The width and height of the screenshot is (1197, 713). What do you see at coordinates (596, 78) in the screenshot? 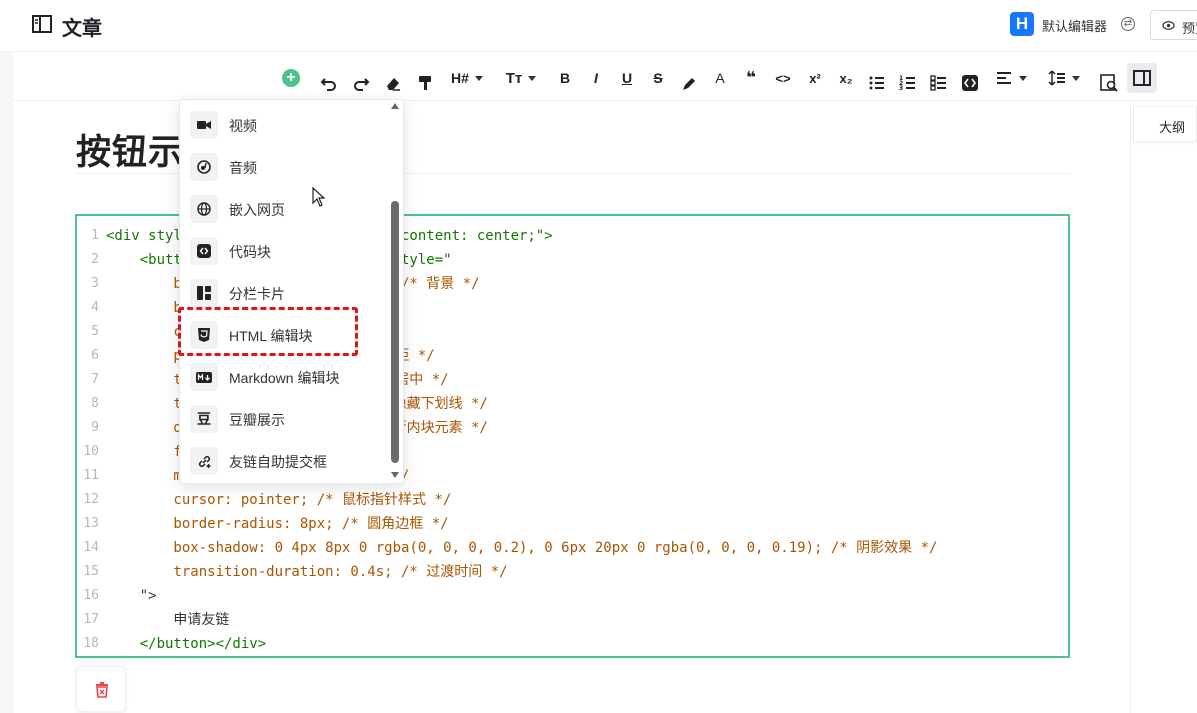
I see `italic-button: I` at bounding box center [596, 78].